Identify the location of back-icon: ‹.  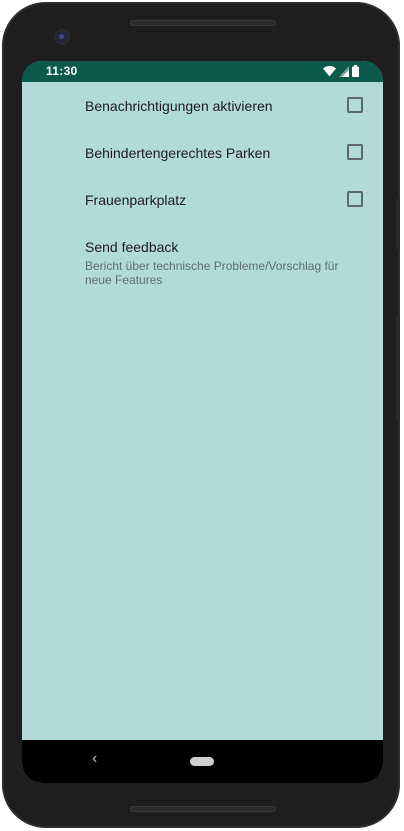
(94, 759).